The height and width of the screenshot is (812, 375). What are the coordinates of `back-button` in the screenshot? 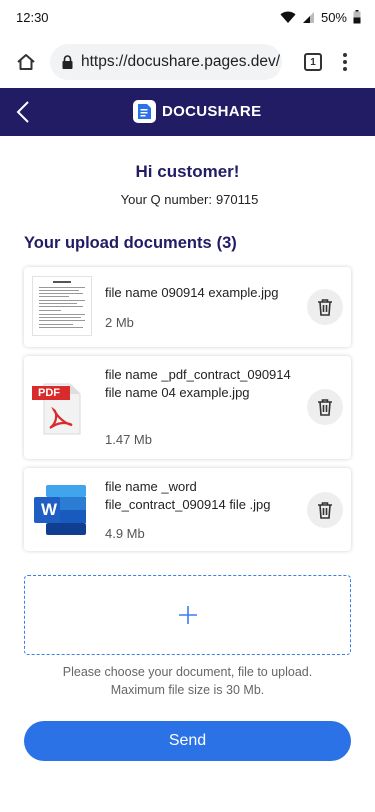 It's located at (24, 112).